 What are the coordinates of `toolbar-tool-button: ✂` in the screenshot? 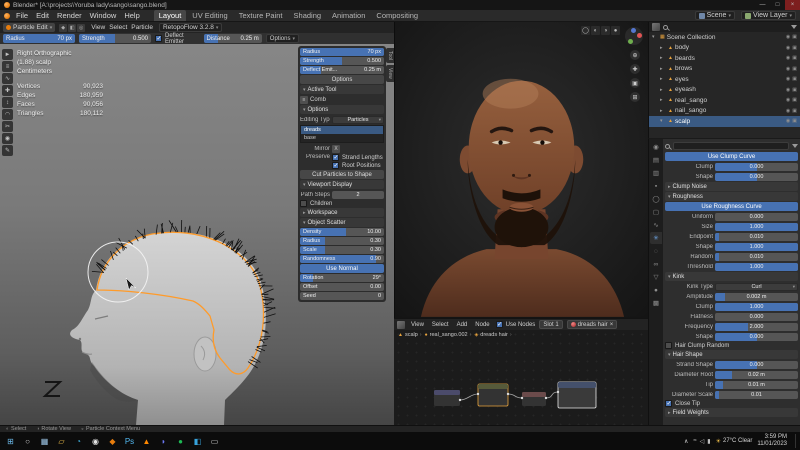 It's located at (7, 126).